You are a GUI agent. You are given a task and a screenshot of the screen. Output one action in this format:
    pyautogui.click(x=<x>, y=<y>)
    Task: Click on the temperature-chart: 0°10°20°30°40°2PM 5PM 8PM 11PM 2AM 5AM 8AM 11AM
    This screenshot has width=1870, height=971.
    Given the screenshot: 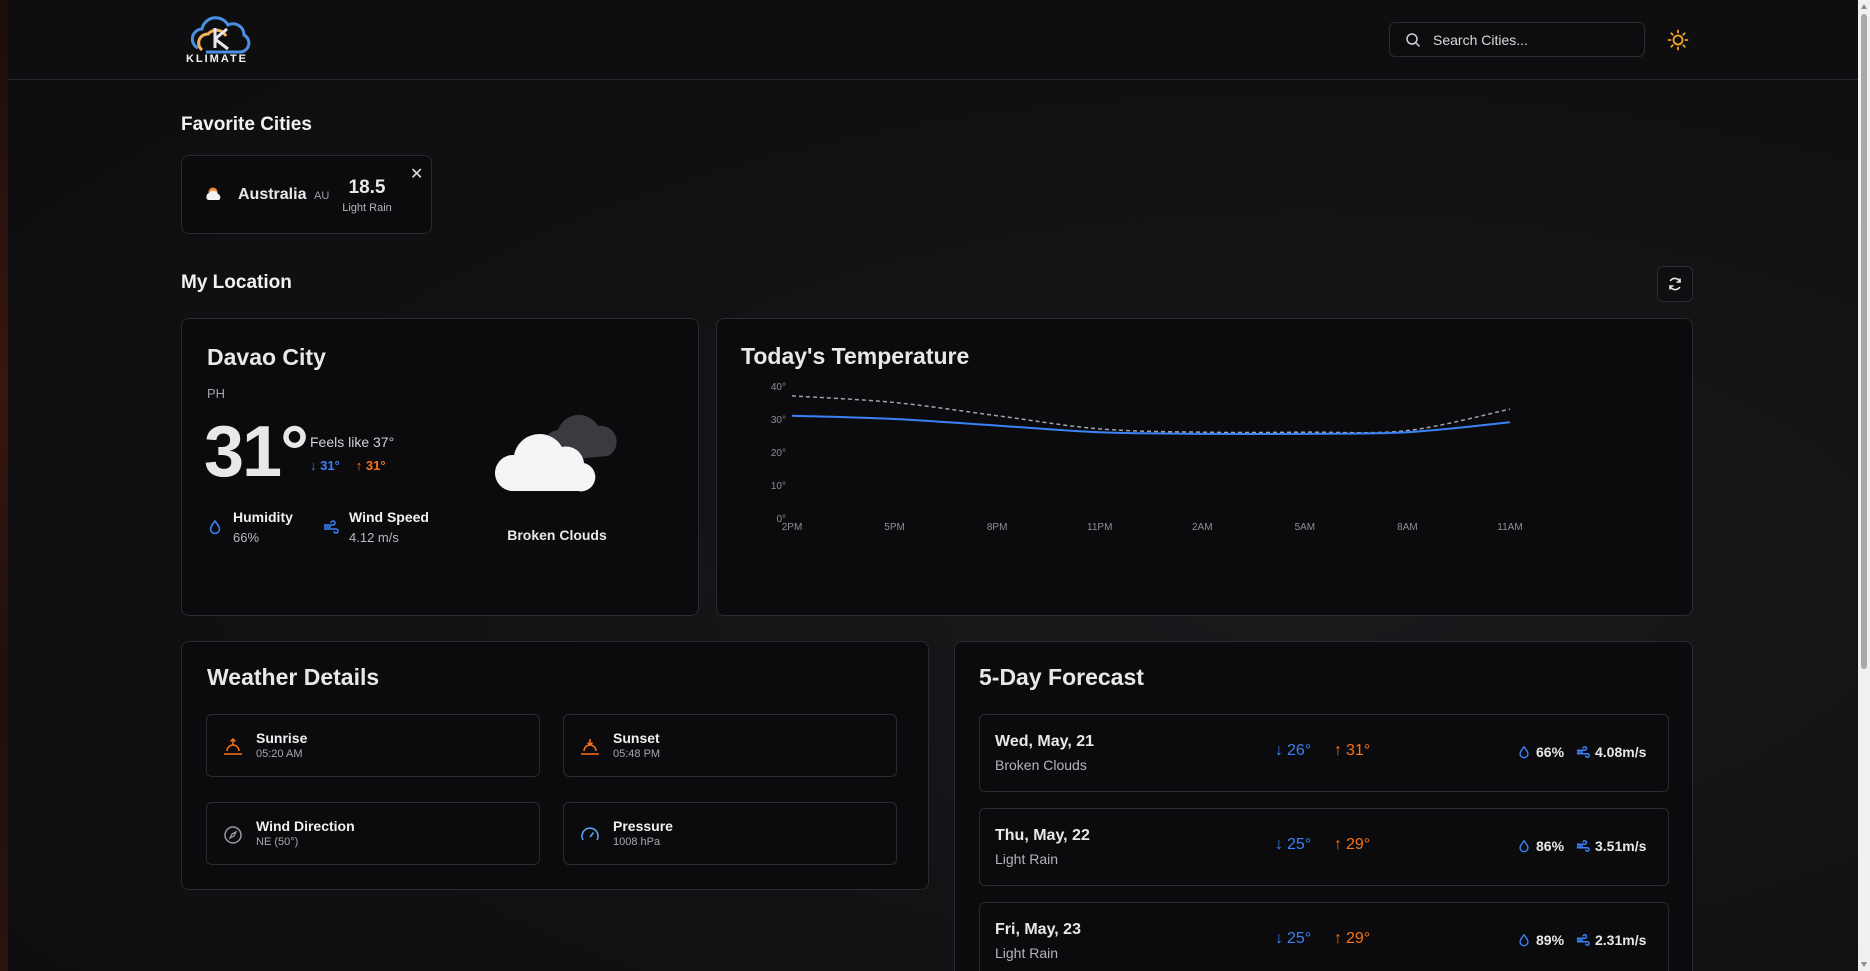 What is the action you would take?
    pyautogui.click(x=1147, y=457)
    